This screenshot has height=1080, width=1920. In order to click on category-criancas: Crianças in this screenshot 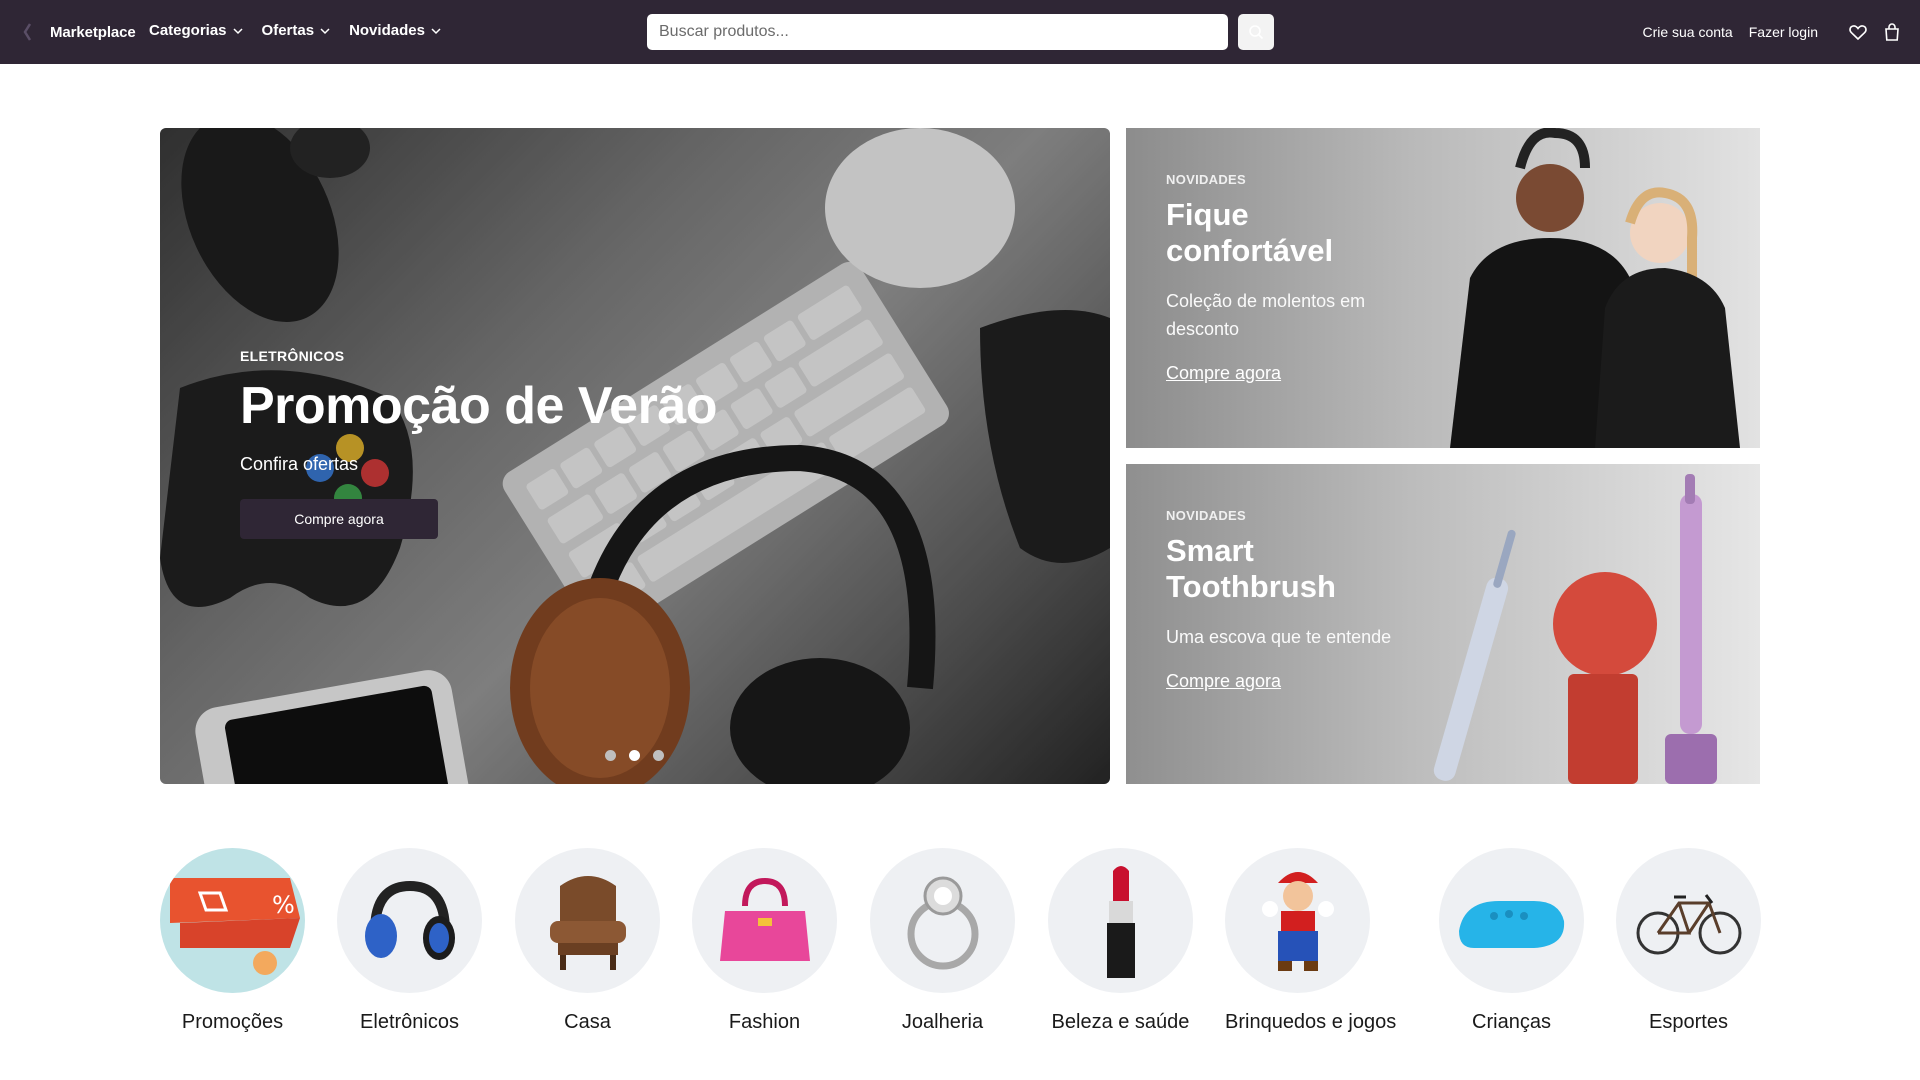, I will do `click(1511, 941)`.